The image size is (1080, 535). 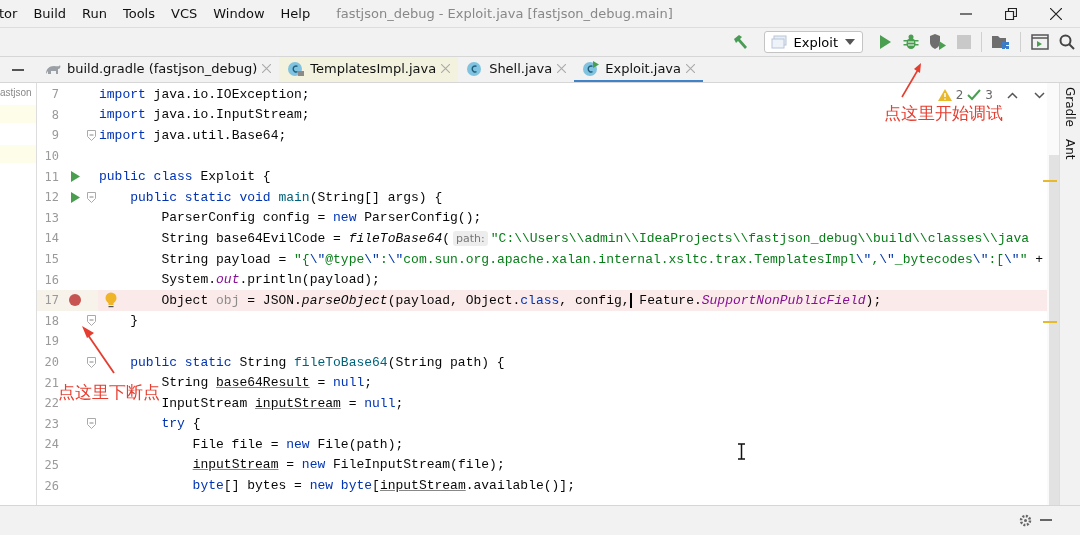 What do you see at coordinates (51, 382) in the screenshot?
I see `line-number: 21` at bounding box center [51, 382].